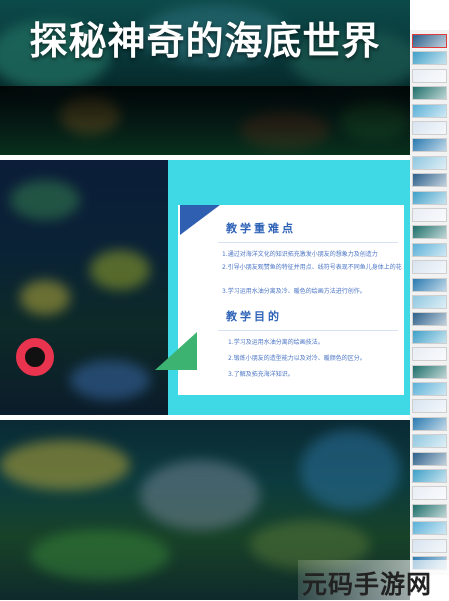 This screenshot has width=449, height=601. What do you see at coordinates (205, 41) in the screenshot?
I see `slide-title: 探秘神奇的海底世界` at bounding box center [205, 41].